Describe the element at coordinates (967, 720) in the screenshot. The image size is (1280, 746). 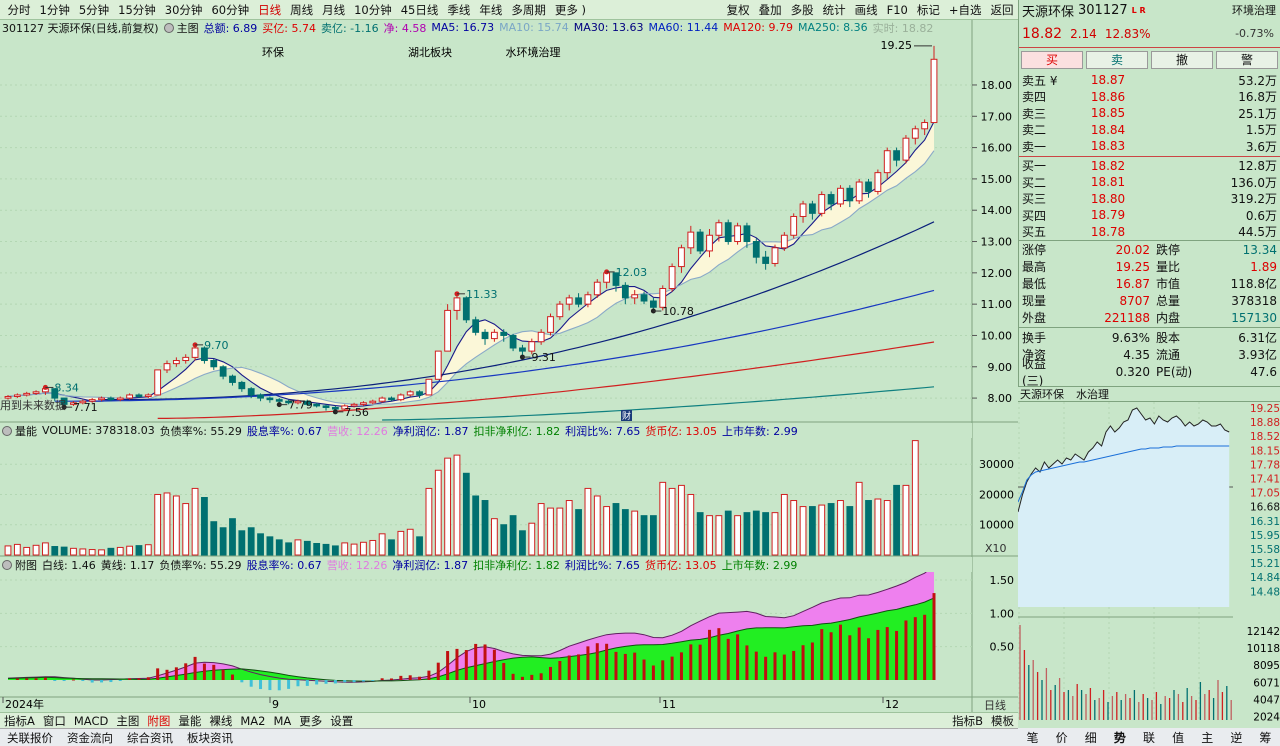
I see `indicator-right-0: 指标B` at that location.